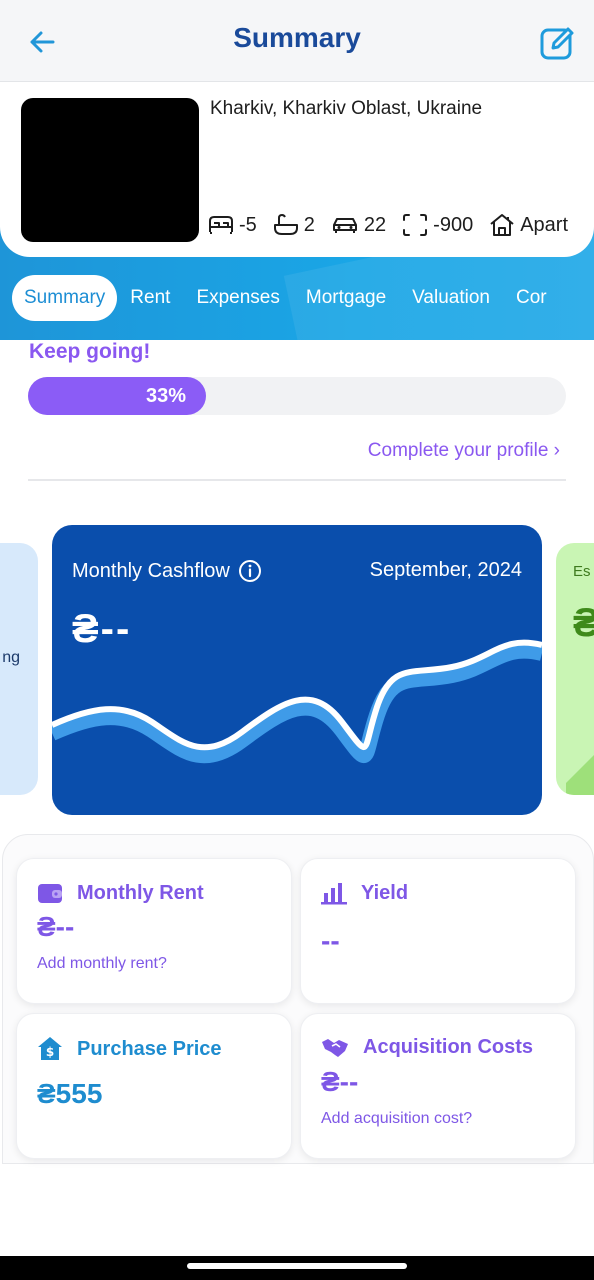 The height and width of the screenshot is (1280, 594). I want to click on page-title: Summary, so click(297, 37).